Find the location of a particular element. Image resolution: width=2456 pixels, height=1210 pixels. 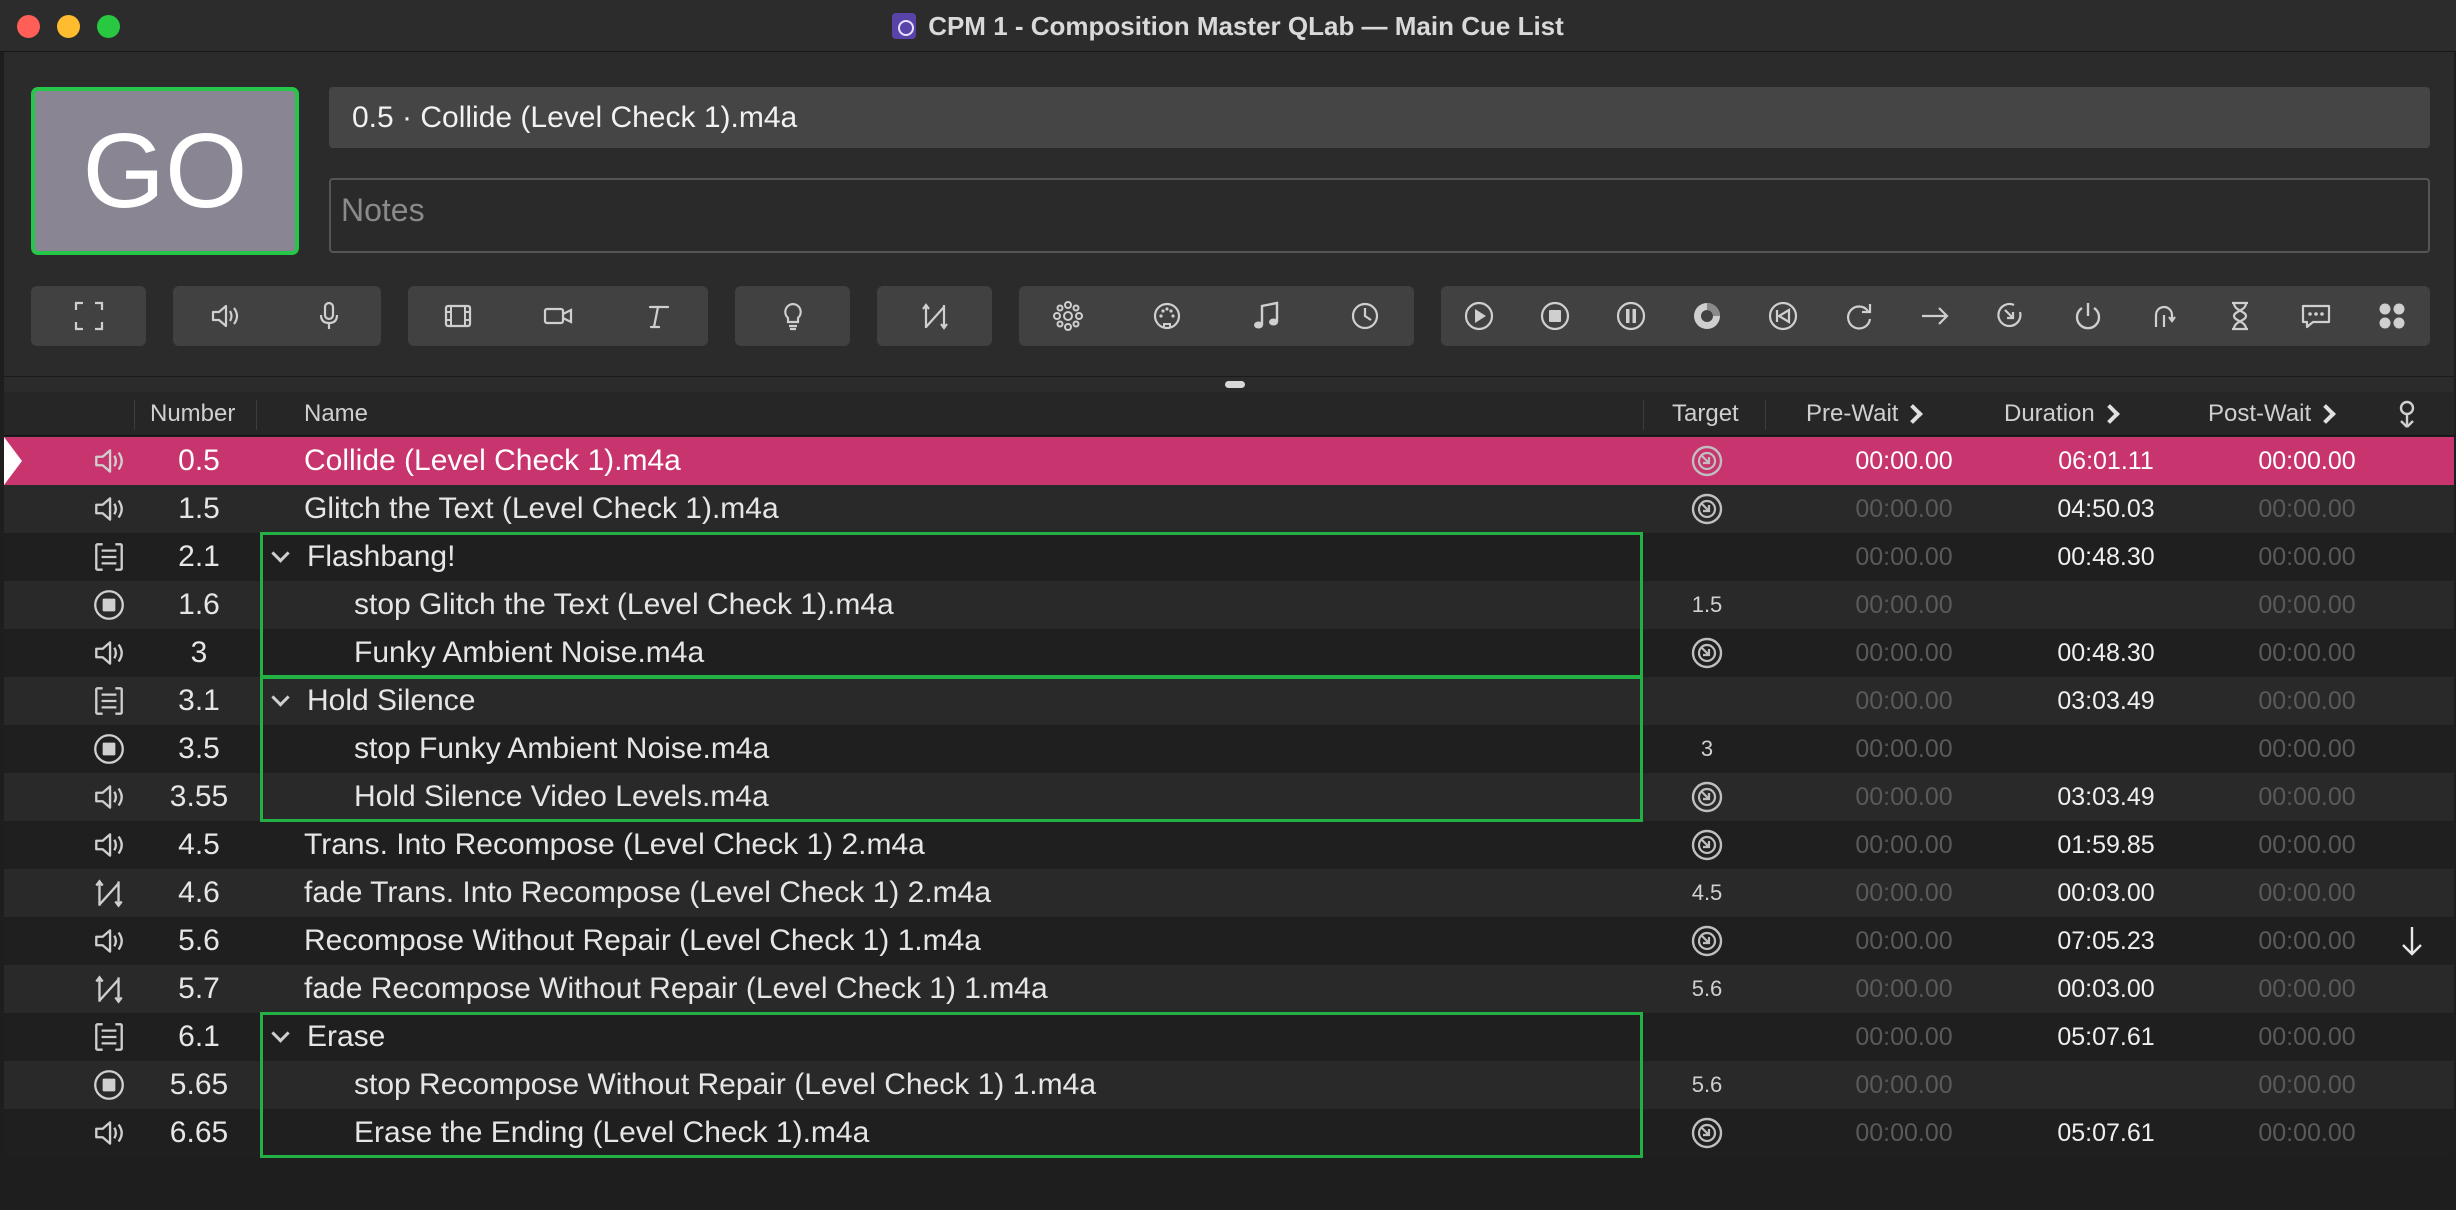

stop-cue-button is located at coordinates (1555, 316).